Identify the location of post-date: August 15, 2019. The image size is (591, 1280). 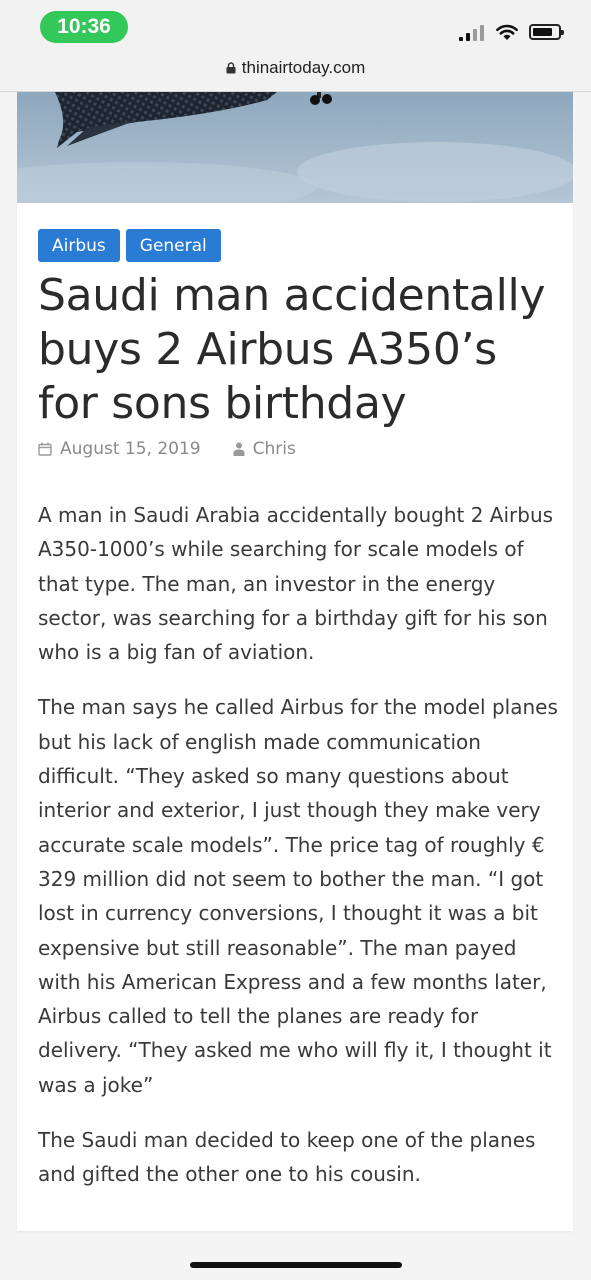
(130, 449).